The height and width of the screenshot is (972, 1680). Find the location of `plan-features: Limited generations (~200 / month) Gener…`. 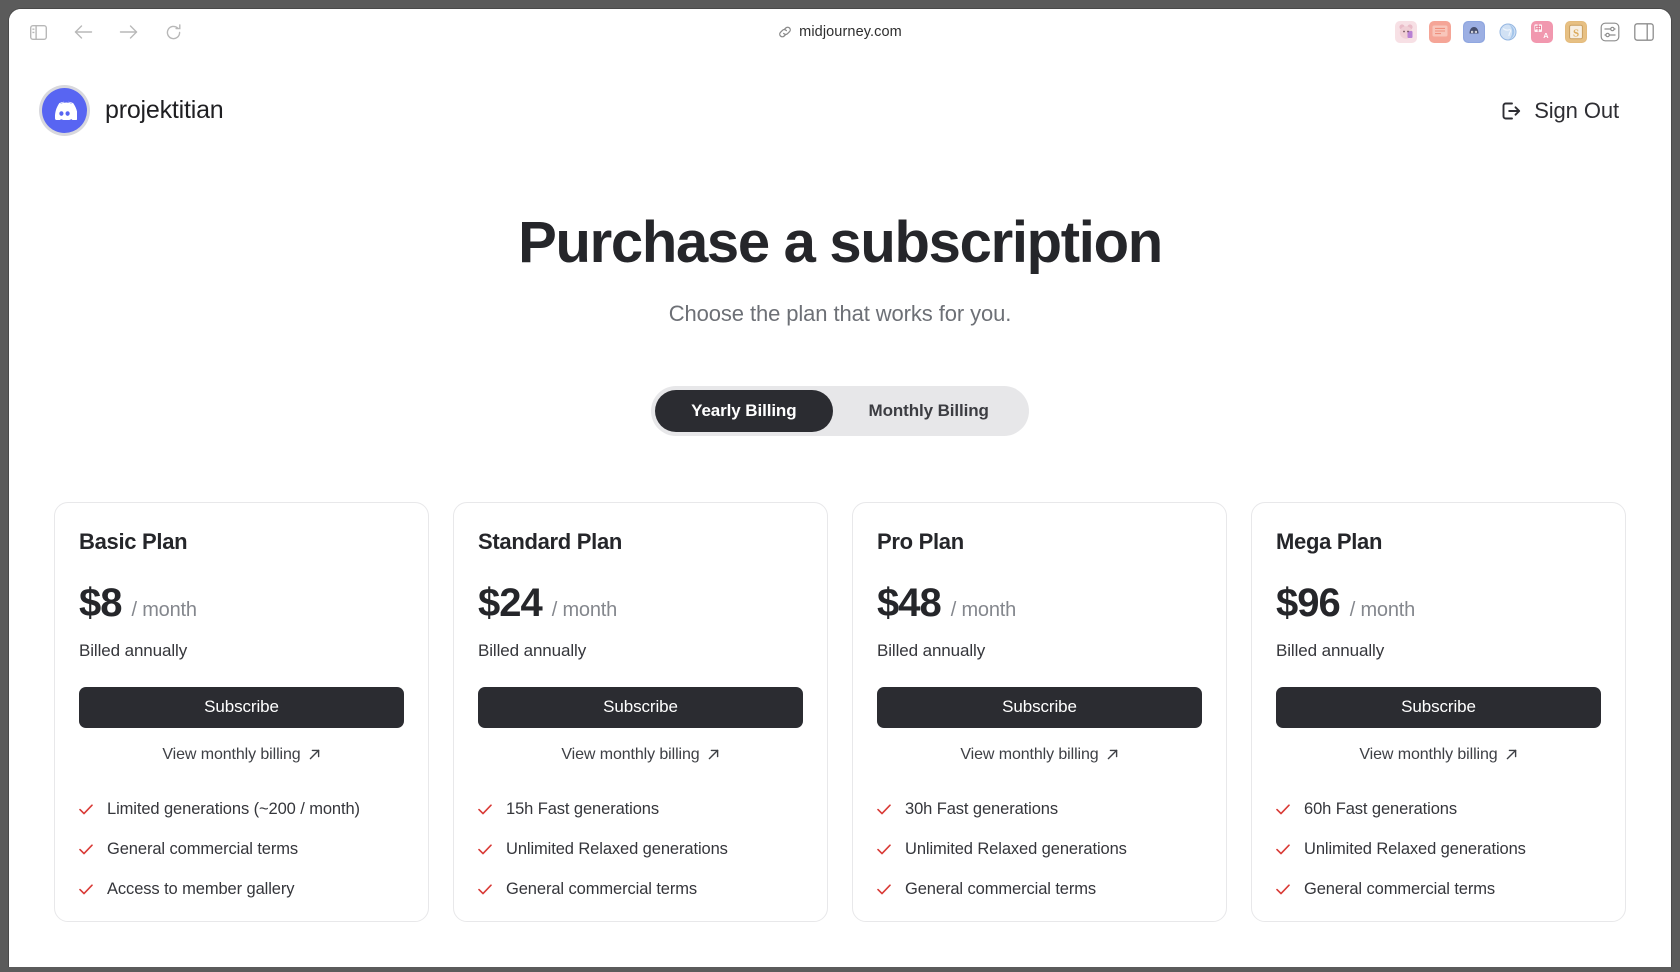

plan-features: Limited generations (~200 / month) Gener… is located at coordinates (241, 849).